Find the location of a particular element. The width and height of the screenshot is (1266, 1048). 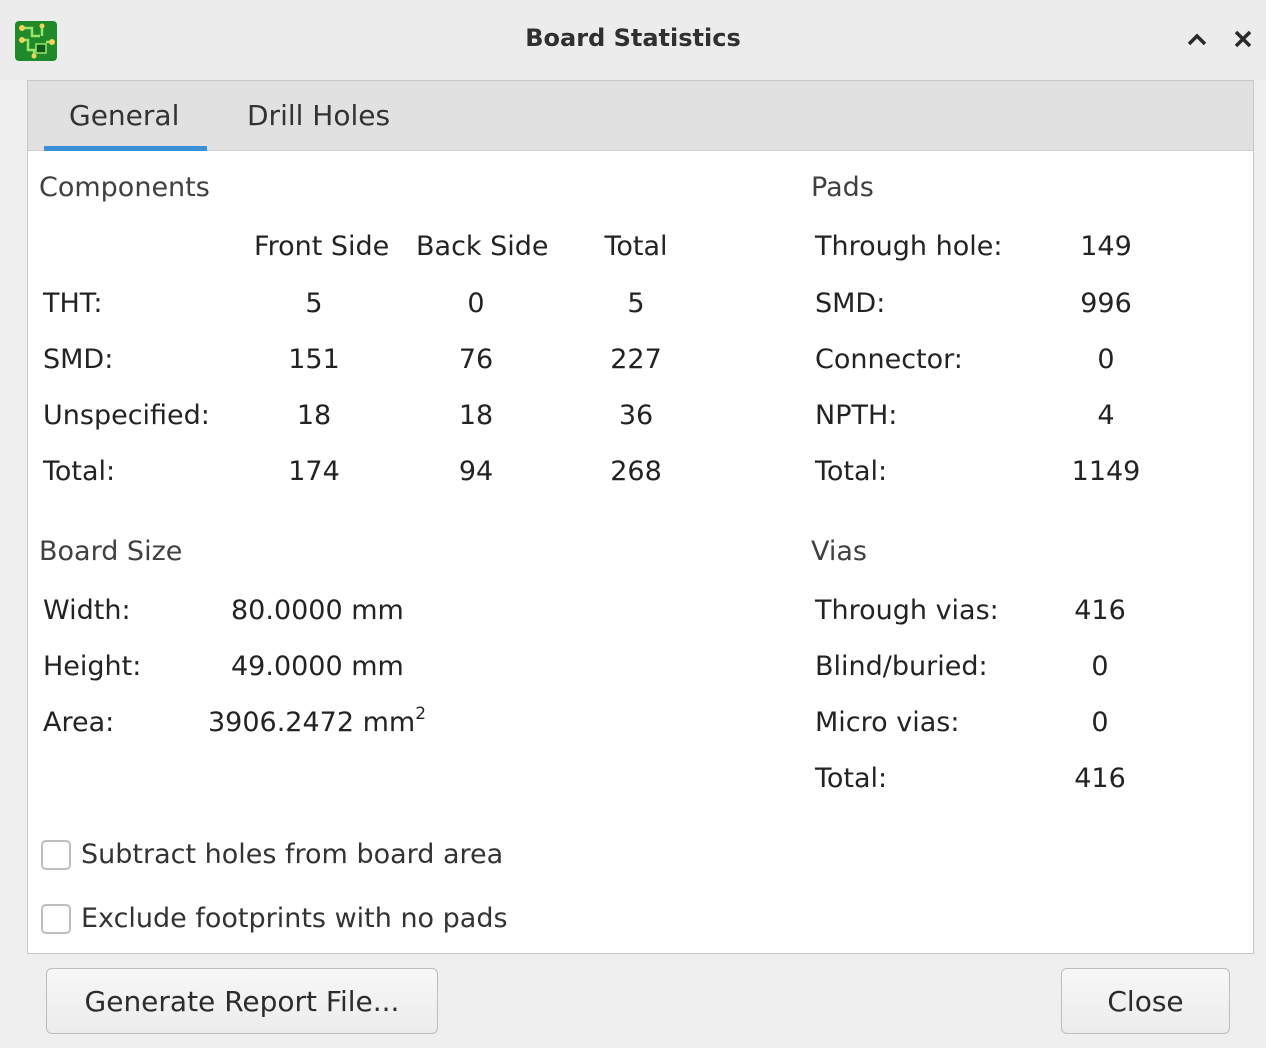

pad-value: 149 is located at coordinates (1106, 246).